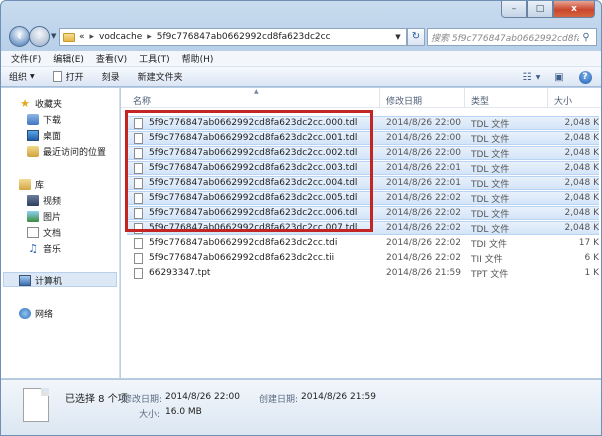 The width and height of the screenshot is (602, 436). Describe the element at coordinates (44, 216) in the screenshot. I see `nav-item-pictures: 图片` at that location.